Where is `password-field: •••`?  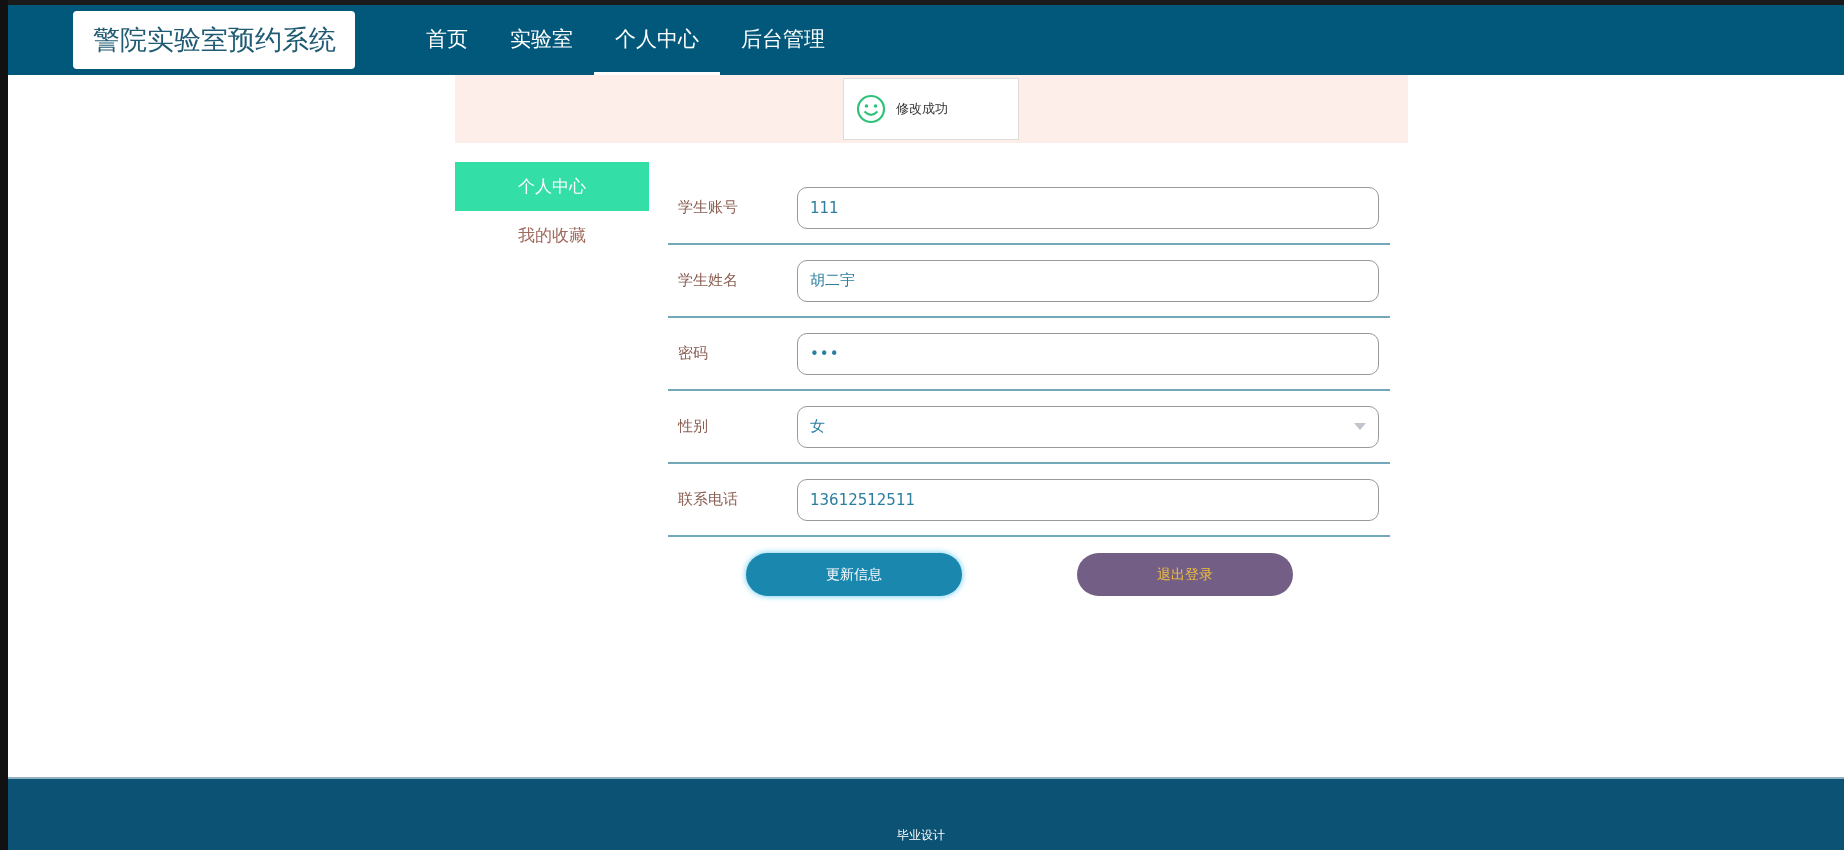 password-field: ••• is located at coordinates (1088, 353).